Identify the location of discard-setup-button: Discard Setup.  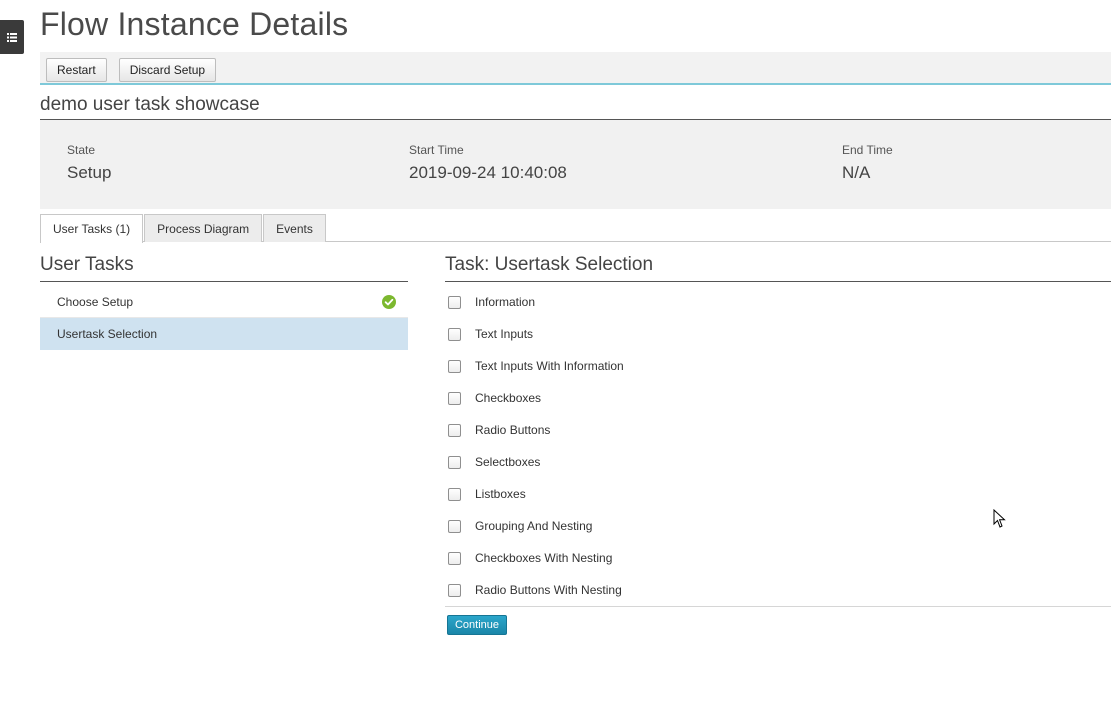
(167, 70).